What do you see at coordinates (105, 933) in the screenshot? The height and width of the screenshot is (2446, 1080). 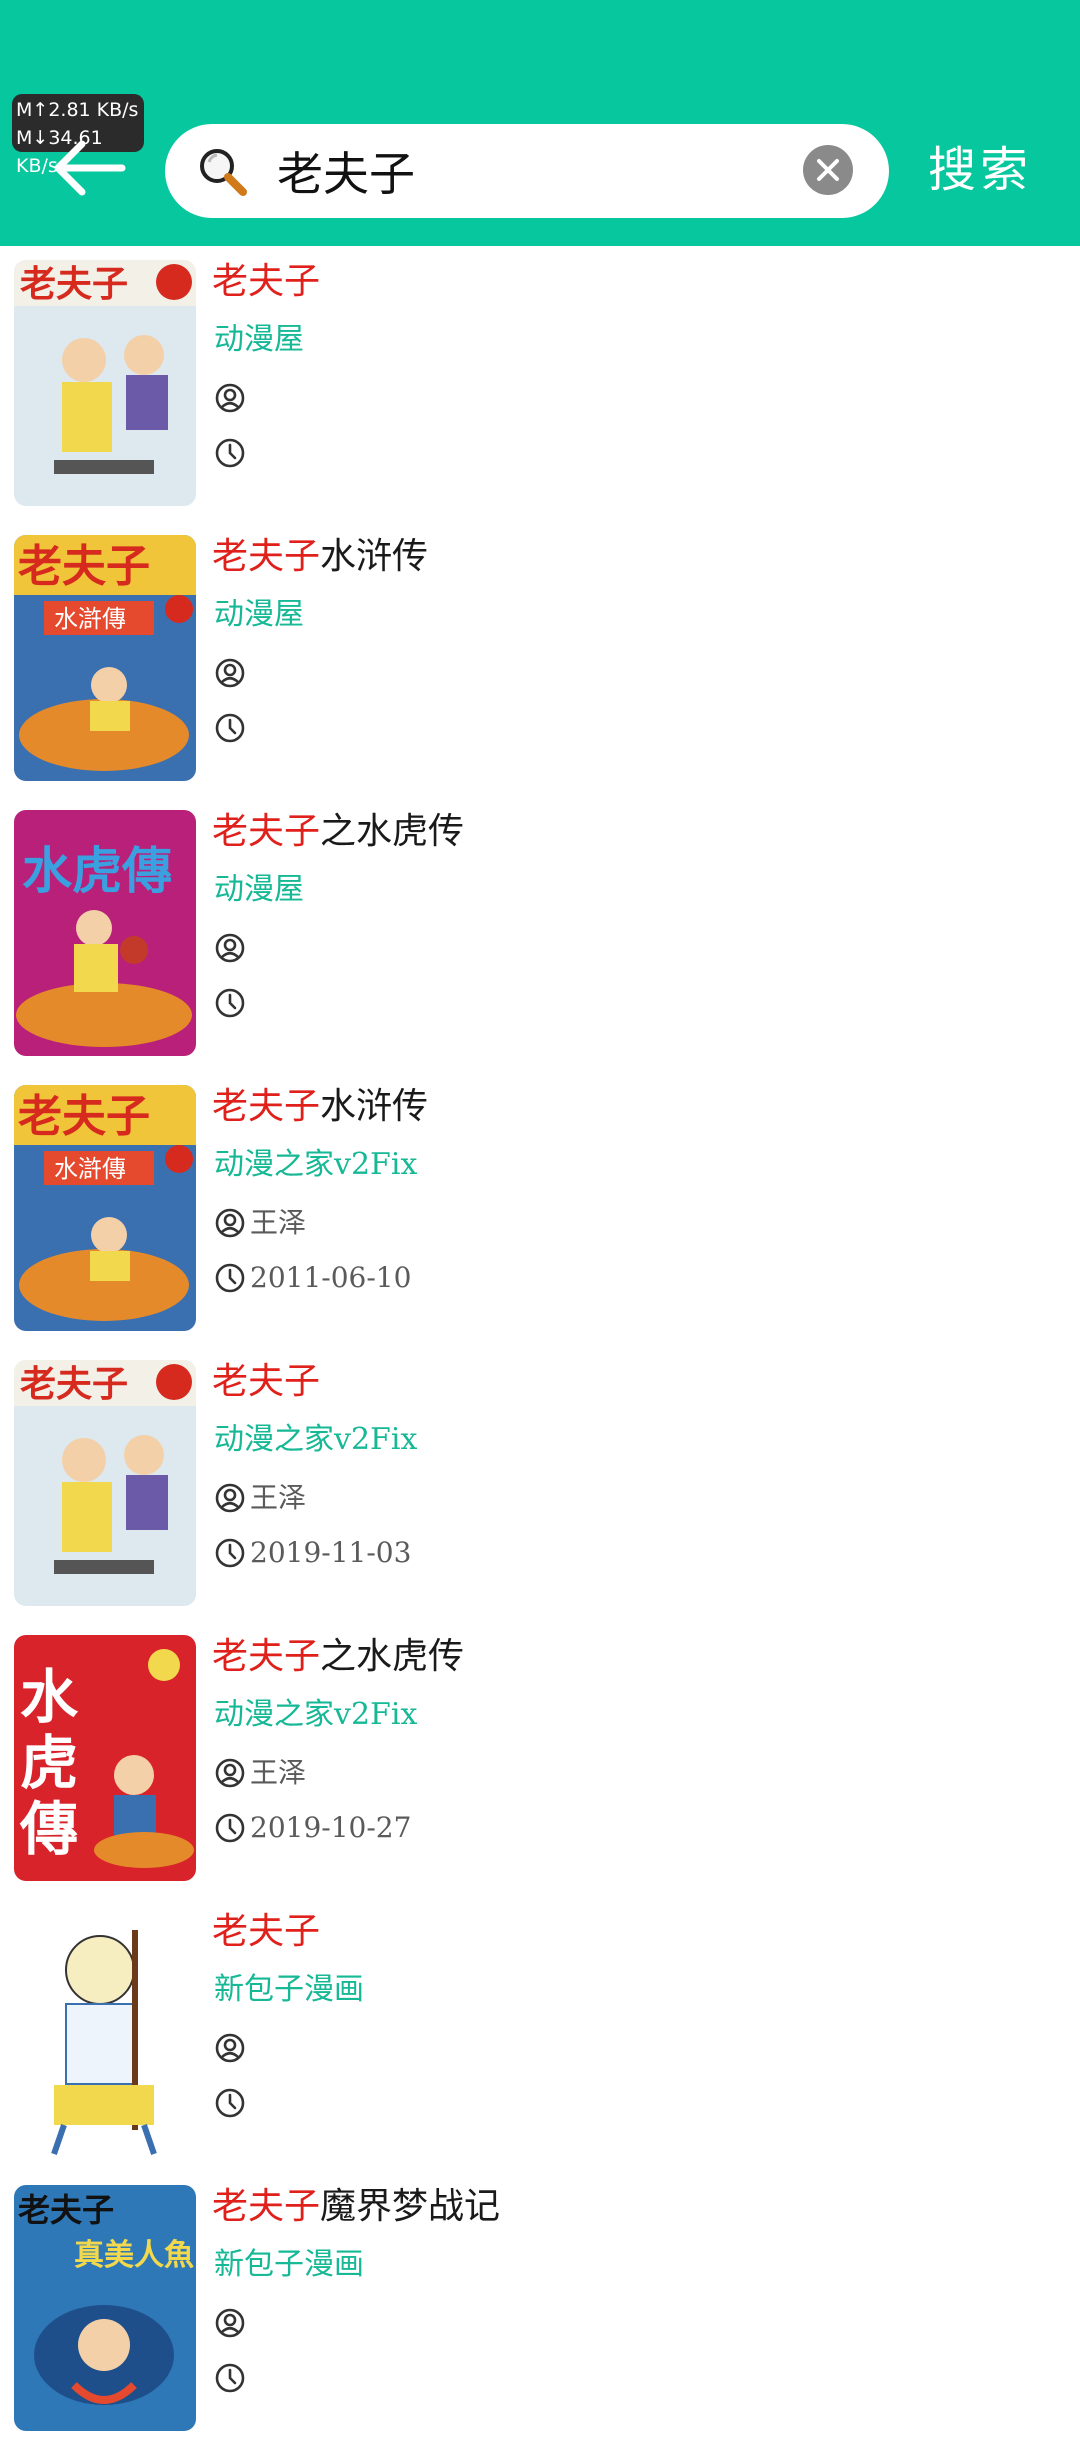 I see `comic-cover: 水虎傳` at bounding box center [105, 933].